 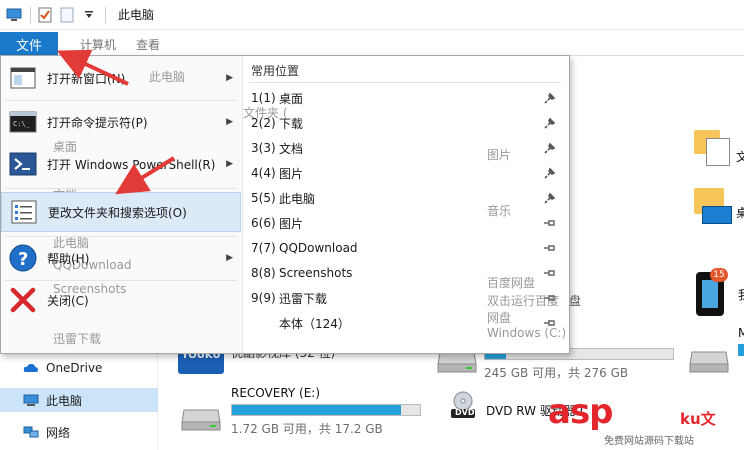 What do you see at coordinates (276, 393) in the screenshot?
I see `drive-name: RECOVERY (E:)` at bounding box center [276, 393].